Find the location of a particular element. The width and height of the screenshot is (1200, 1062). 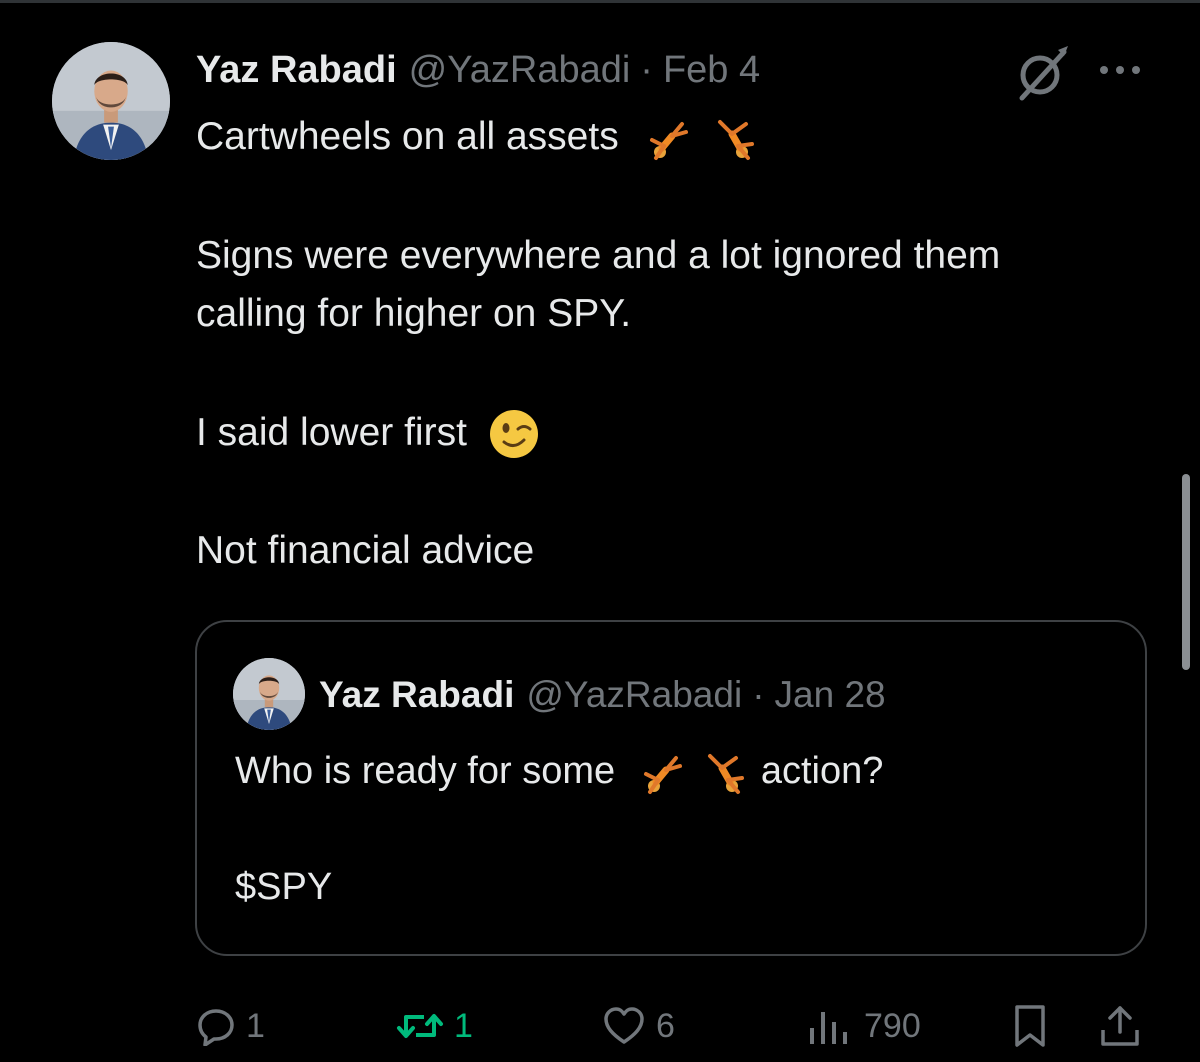

quoted-text-line: Who is ready for some action? is located at coordinates (559, 771).